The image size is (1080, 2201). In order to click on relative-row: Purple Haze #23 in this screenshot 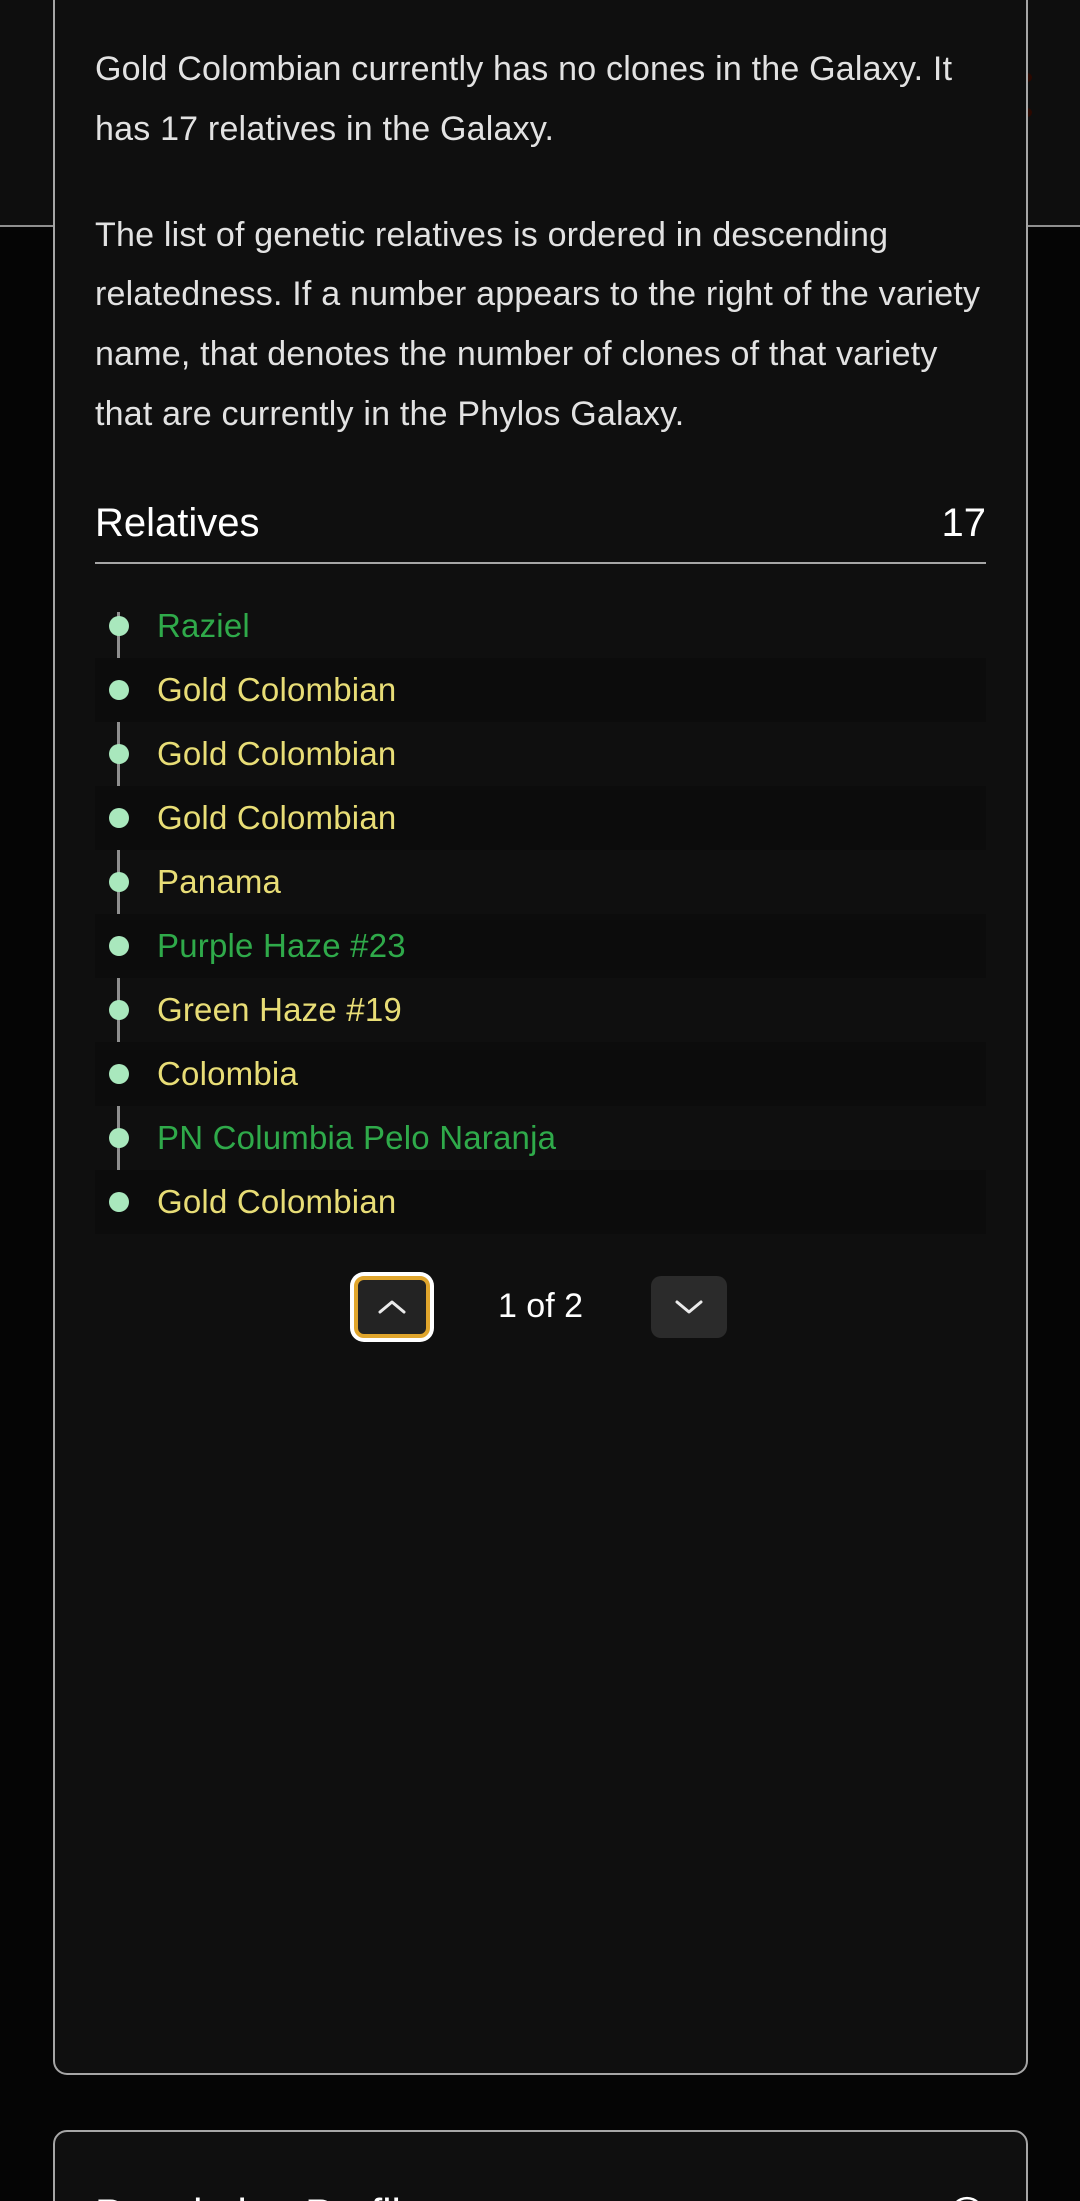, I will do `click(540, 945)`.